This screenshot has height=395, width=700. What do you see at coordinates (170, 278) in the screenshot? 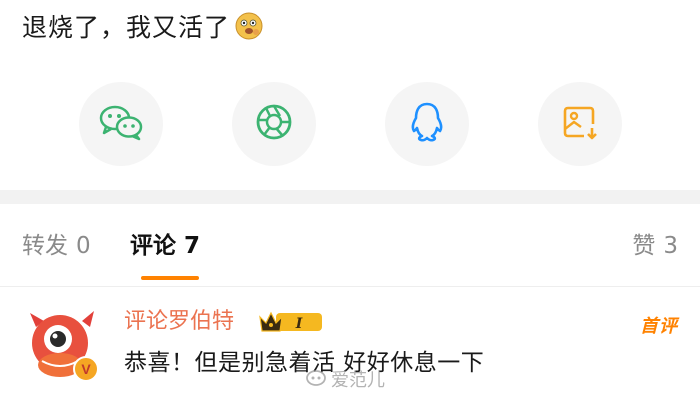
I see `active-tab-indicator` at bounding box center [170, 278].